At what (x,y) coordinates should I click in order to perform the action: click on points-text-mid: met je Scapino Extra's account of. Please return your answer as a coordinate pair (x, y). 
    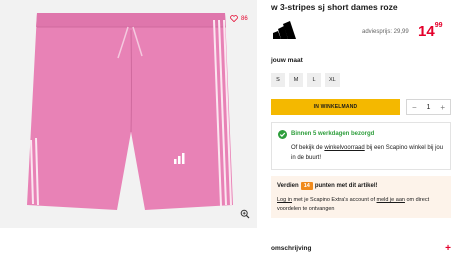
    Looking at the image, I should click on (334, 200).